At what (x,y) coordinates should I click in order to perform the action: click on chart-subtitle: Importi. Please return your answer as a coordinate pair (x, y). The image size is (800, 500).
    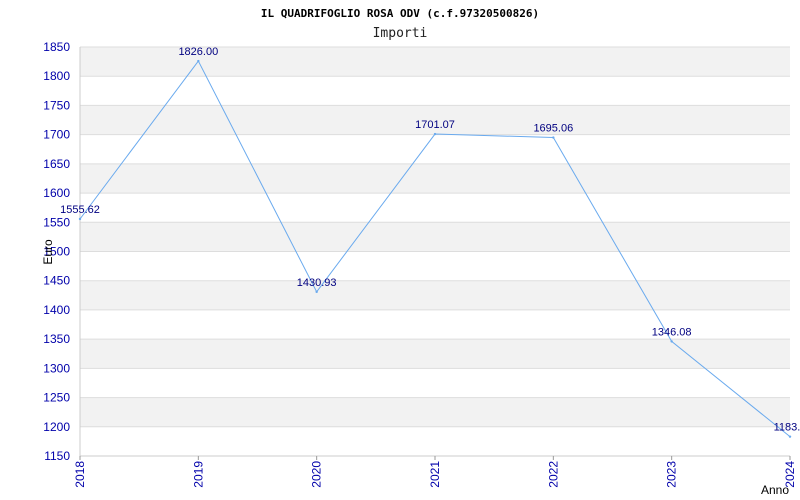
    Looking at the image, I should click on (400, 33).